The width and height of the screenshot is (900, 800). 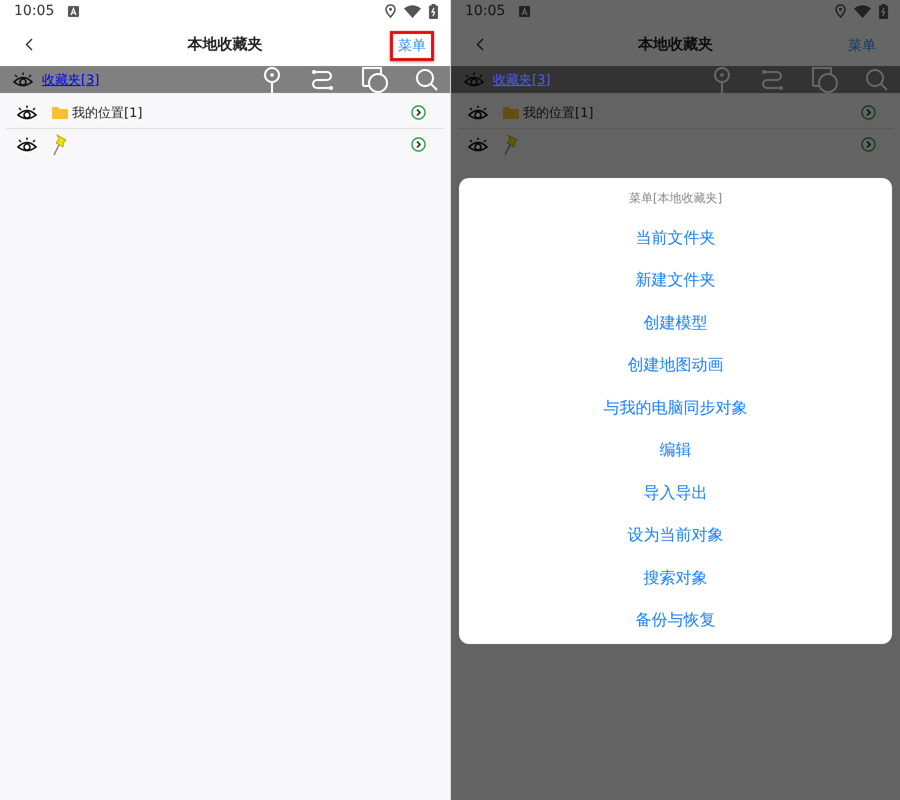 I want to click on menu-item: 导入导出, so click(x=676, y=493).